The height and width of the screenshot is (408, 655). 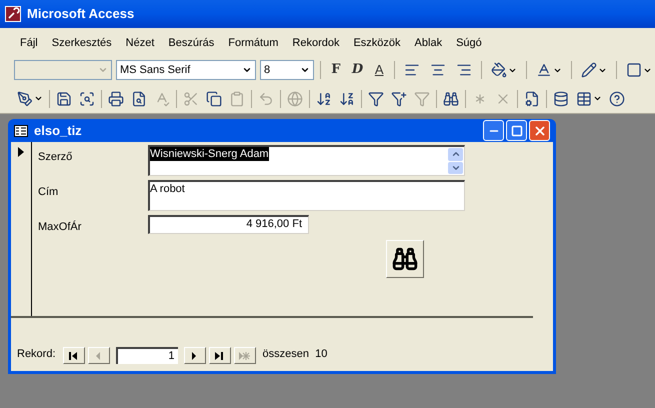 What do you see at coordinates (306, 195) in the screenshot?
I see `text-field: A robot` at bounding box center [306, 195].